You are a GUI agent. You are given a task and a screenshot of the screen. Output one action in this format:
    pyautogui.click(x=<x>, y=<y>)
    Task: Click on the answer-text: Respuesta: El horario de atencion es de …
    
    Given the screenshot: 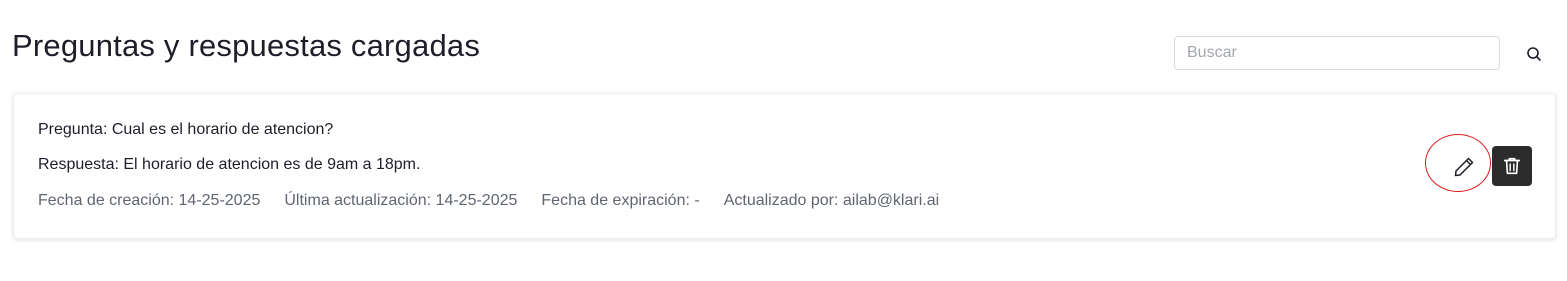 What is the action you would take?
    pyautogui.click(x=229, y=164)
    